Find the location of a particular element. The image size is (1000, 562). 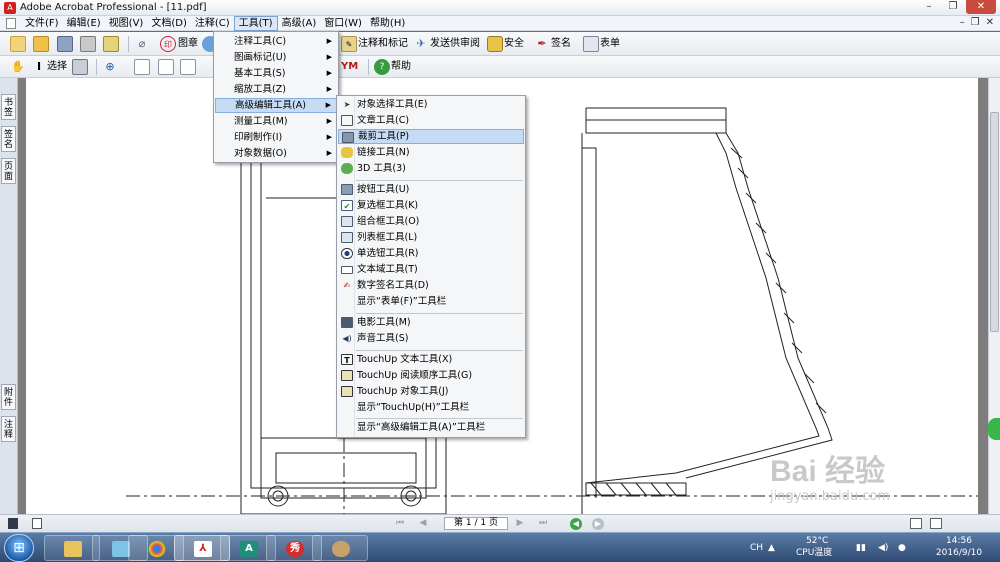

submenu-item-sound: ◀) 声音工具(S) is located at coordinates (431, 338).